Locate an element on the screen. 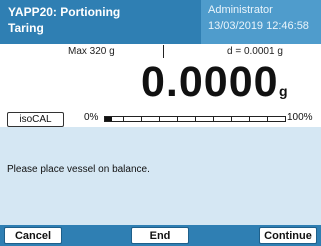 The width and height of the screenshot is (321, 246). cancel-button: Cancel is located at coordinates (33, 235).